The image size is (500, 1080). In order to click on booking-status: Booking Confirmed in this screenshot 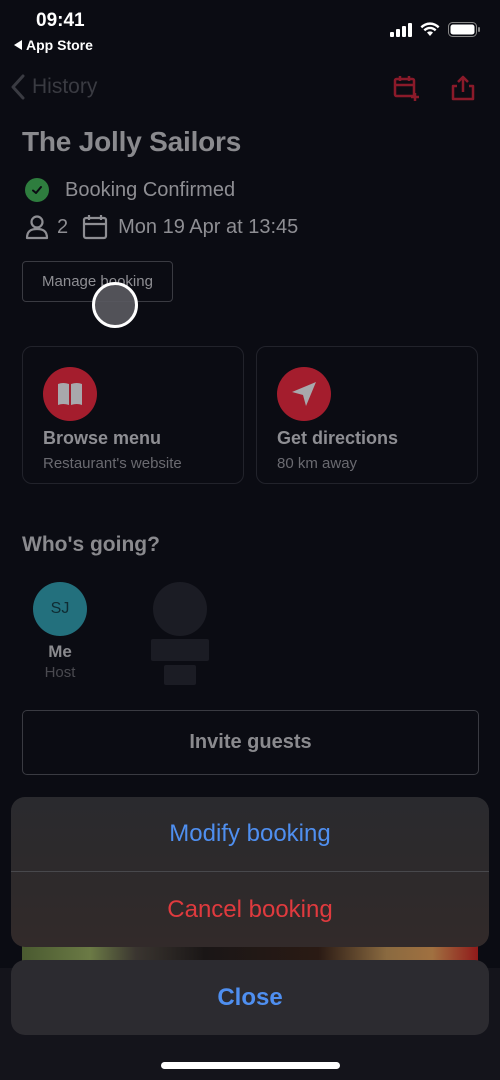, I will do `click(130, 190)`.